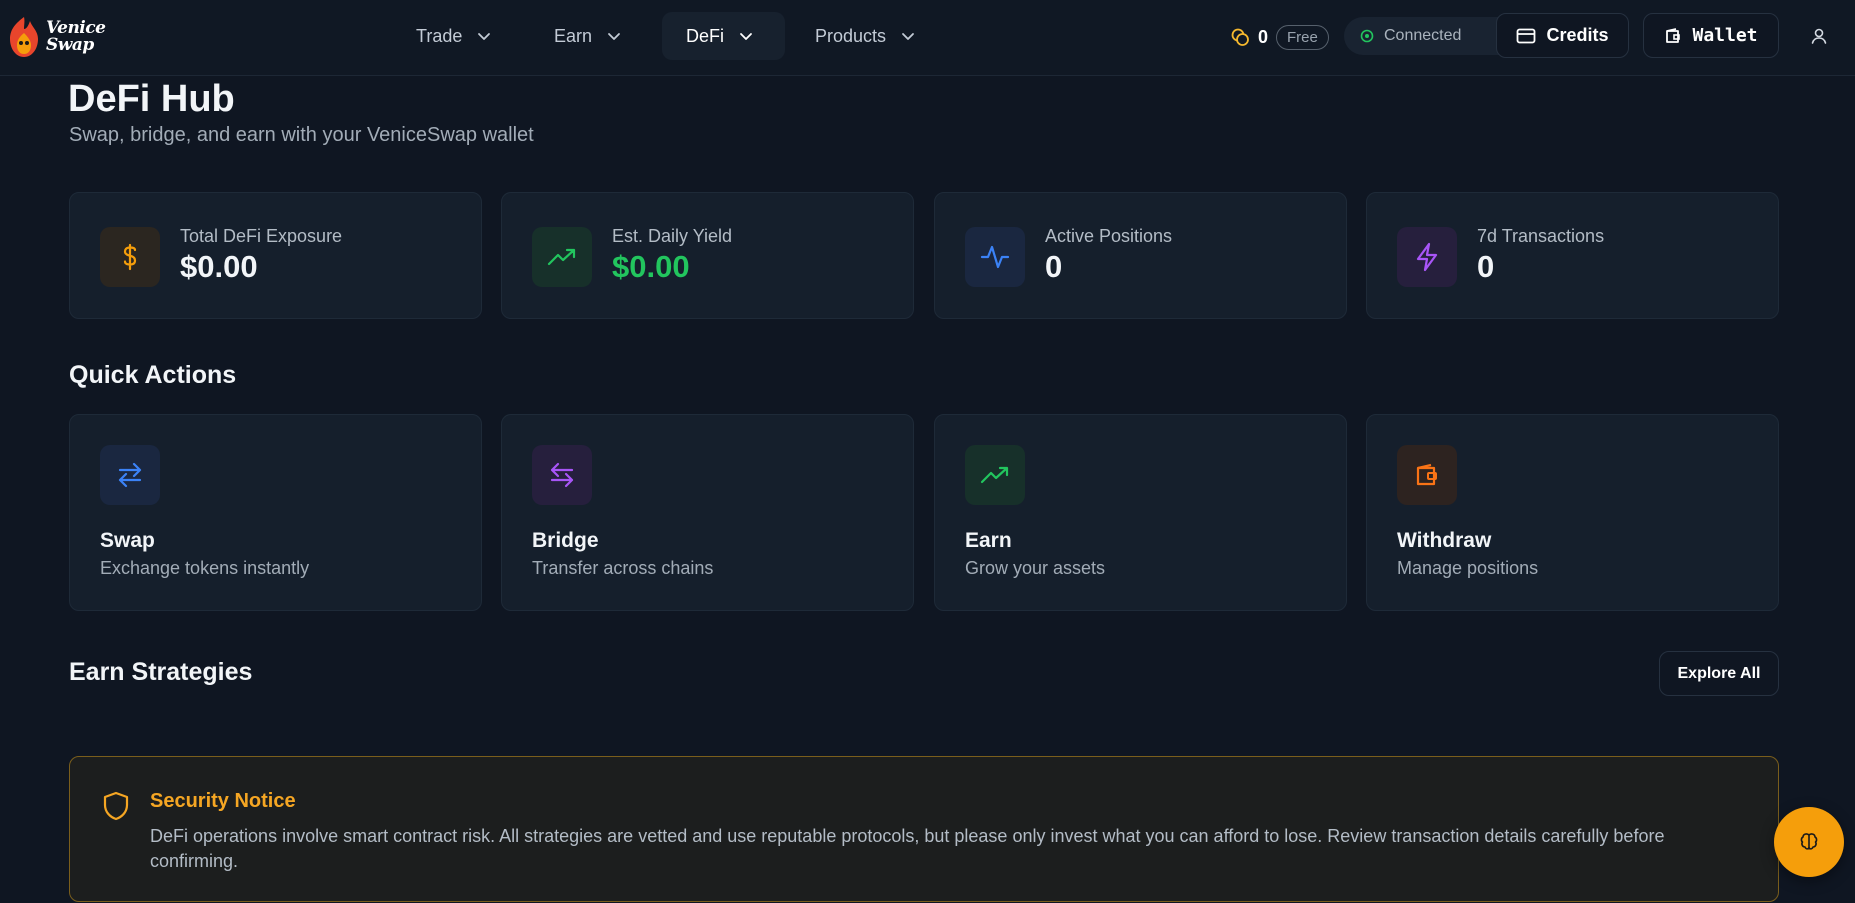 This screenshot has width=1855, height=903. I want to click on stat-label: Active Positions, so click(1109, 236).